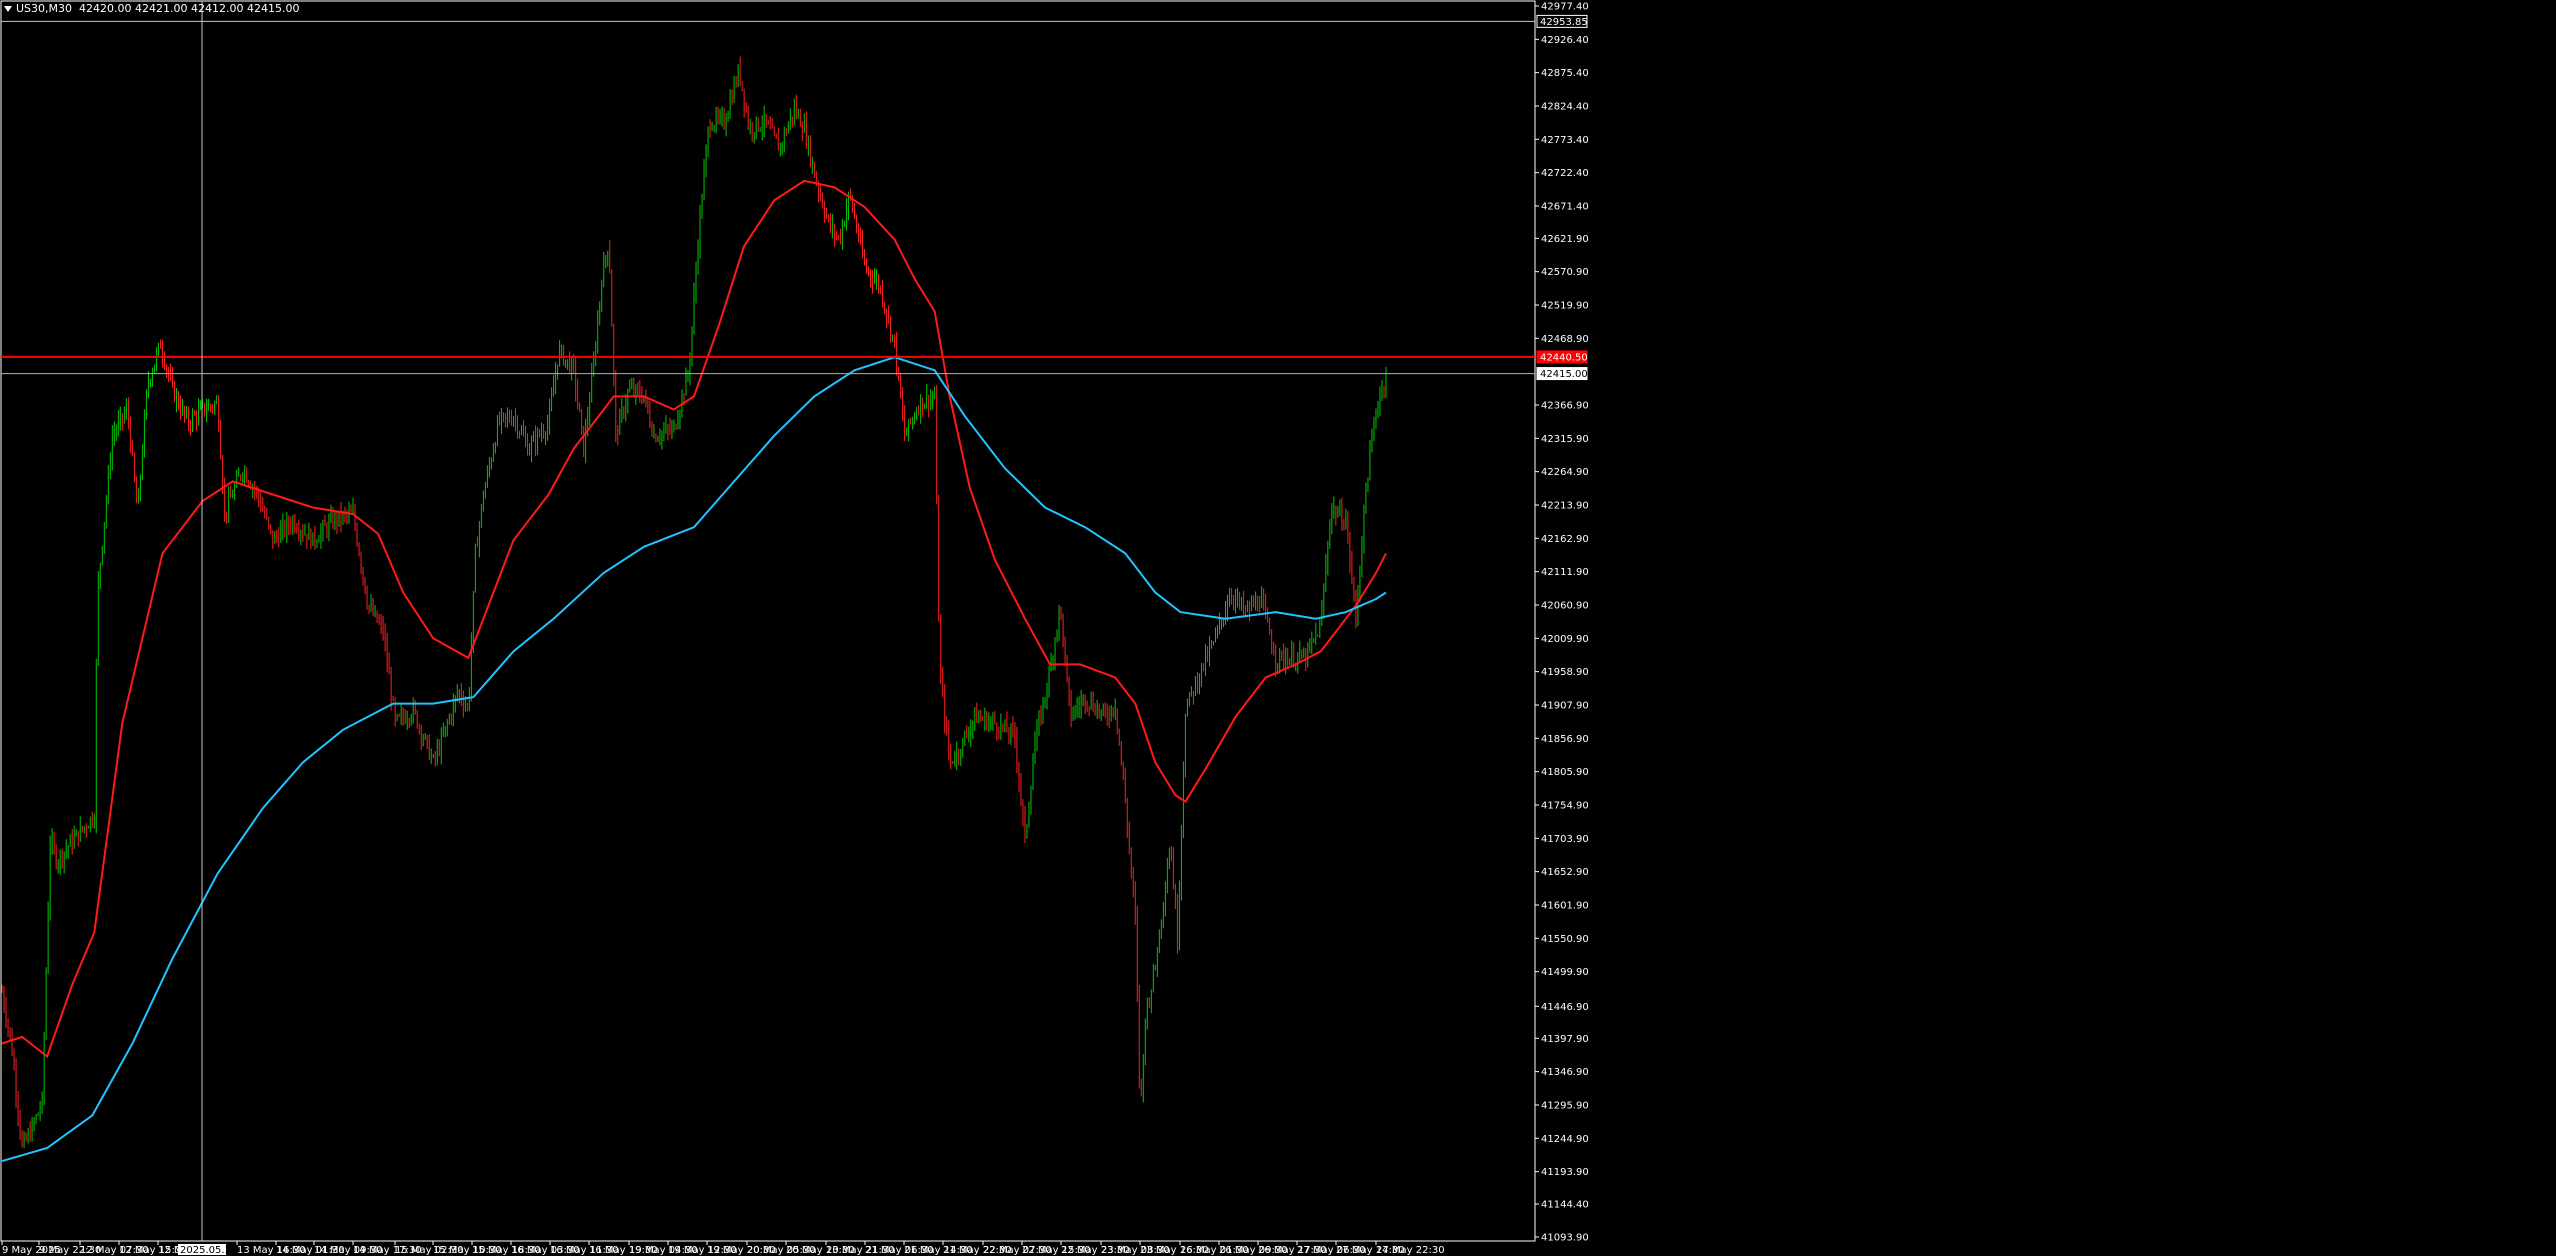 The width and height of the screenshot is (2556, 1256). I want to click on price-tick-label: 42773.40, so click(1565, 140).